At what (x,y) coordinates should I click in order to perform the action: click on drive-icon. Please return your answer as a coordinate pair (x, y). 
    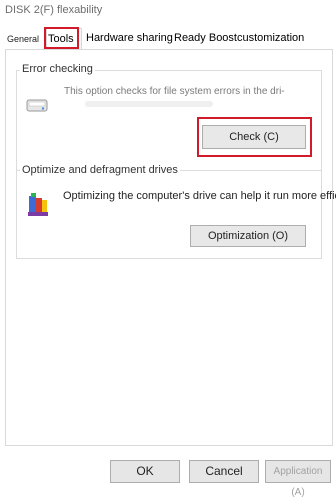
    Looking at the image, I should click on (37, 105).